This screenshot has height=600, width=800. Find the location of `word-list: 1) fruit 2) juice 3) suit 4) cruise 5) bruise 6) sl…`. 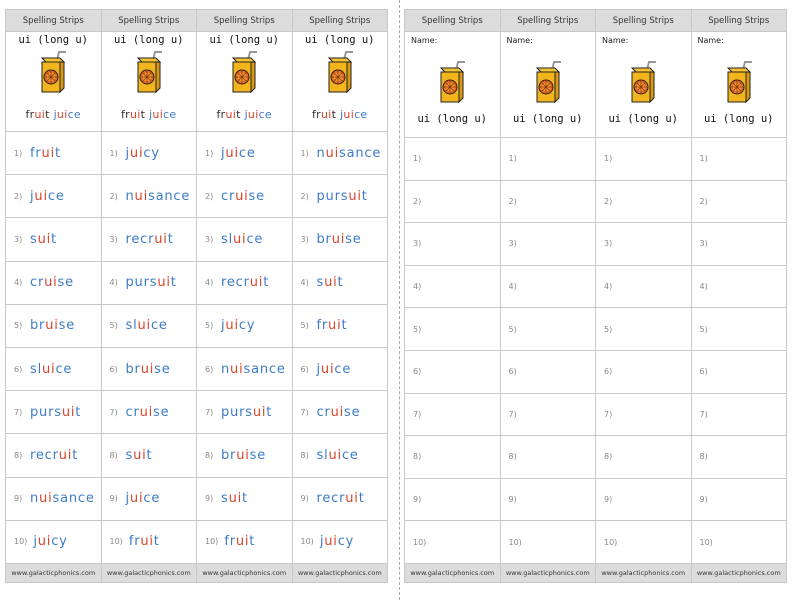

word-list: 1) fruit 2) juice 3) suit 4) cruise 5) bruise 6) sl… is located at coordinates (53, 347).